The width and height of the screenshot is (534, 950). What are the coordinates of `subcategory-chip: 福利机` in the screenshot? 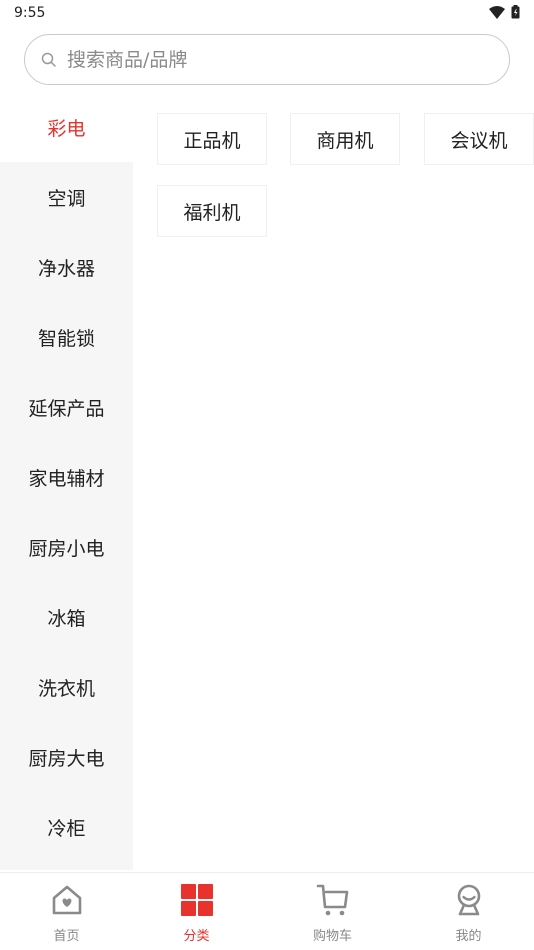 It's located at (212, 211).